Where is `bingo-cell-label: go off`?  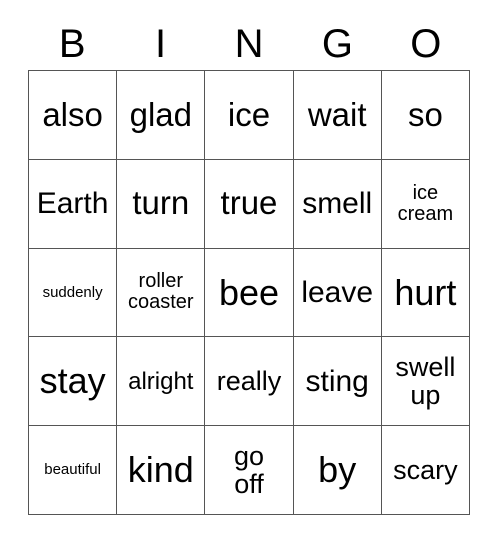 bingo-cell-label: go off is located at coordinates (249, 470).